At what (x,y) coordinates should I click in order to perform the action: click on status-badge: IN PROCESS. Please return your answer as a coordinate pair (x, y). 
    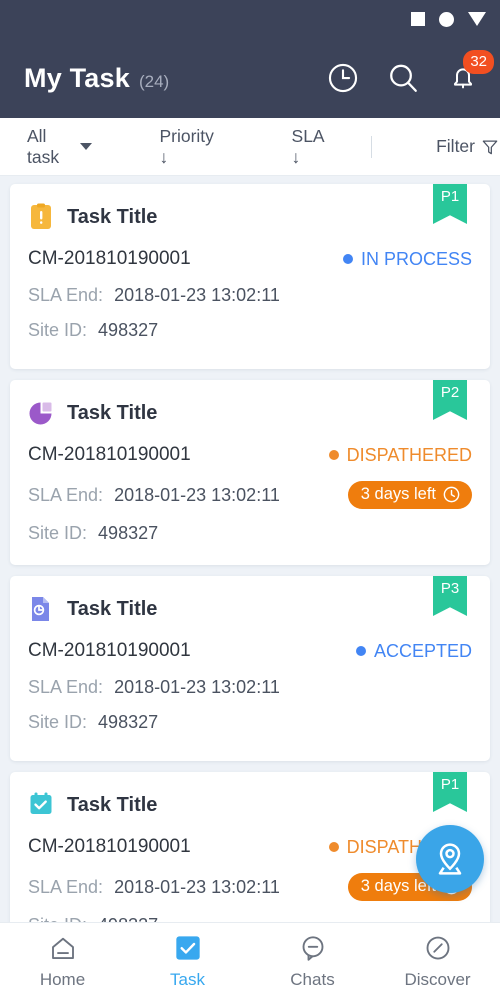
    Looking at the image, I should click on (407, 259).